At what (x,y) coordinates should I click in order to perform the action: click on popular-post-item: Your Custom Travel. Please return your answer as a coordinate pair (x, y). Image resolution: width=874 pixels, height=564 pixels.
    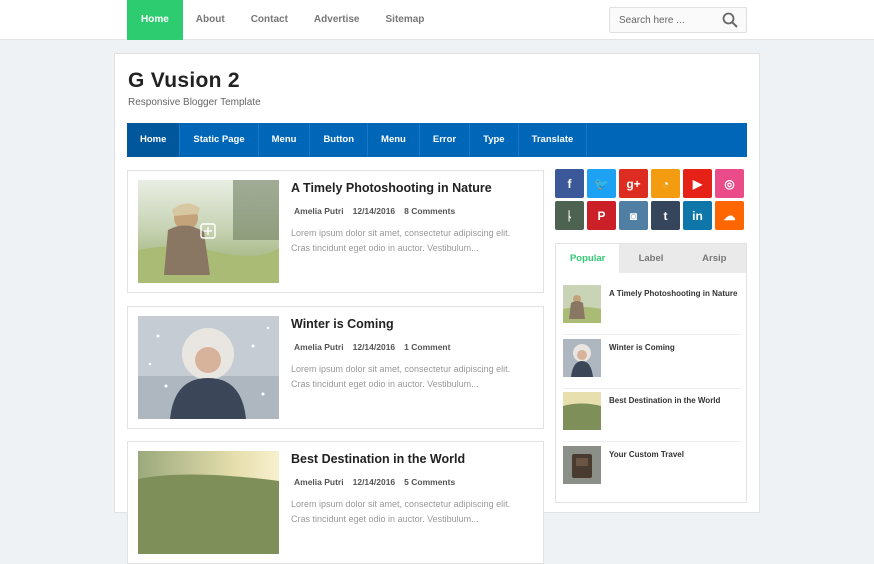
    Looking at the image, I should click on (652, 471).